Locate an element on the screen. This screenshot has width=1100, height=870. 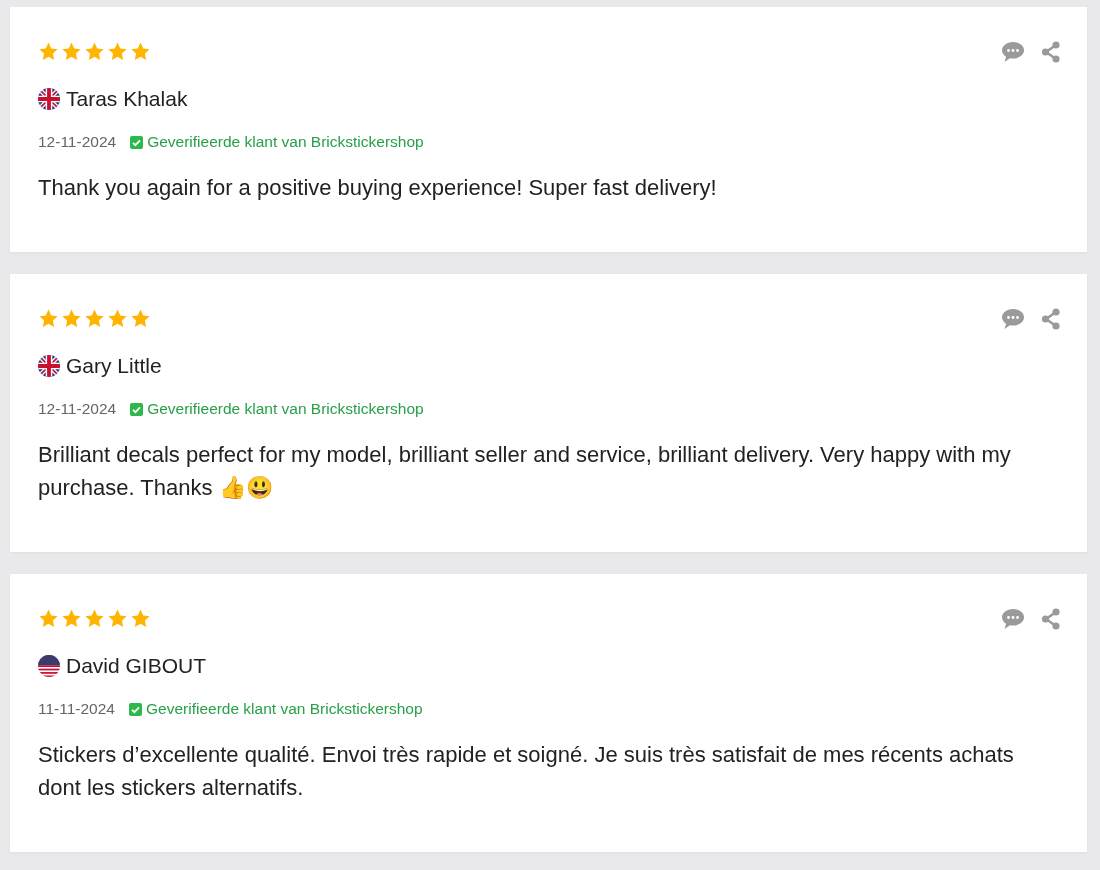
reviewer-name: Gary Little is located at coordinates (114, 366).